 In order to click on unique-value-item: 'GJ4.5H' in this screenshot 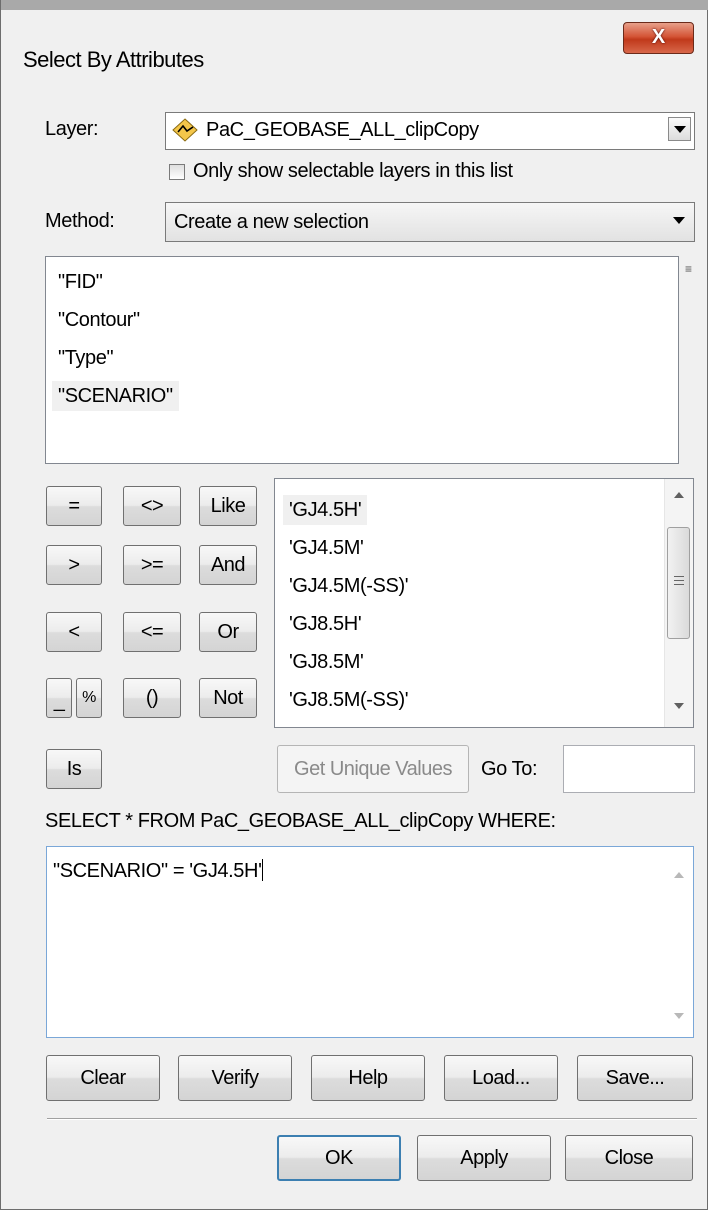, I will do `click(325, 510)`.